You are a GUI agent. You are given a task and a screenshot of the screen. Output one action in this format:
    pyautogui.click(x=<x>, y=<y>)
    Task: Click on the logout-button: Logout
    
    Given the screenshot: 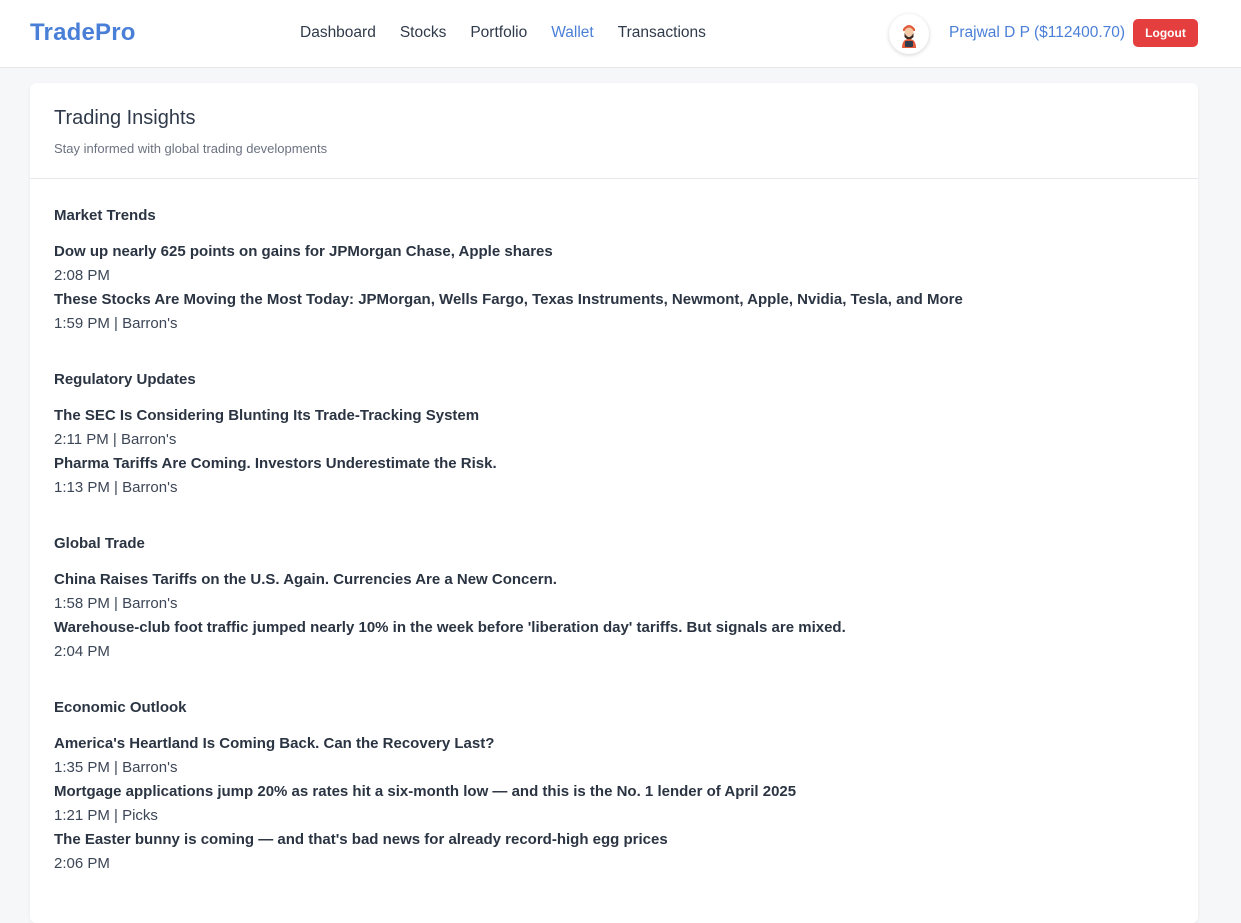 What is the action you would take?
    pyautogui.click(x=1165, y=33)
    